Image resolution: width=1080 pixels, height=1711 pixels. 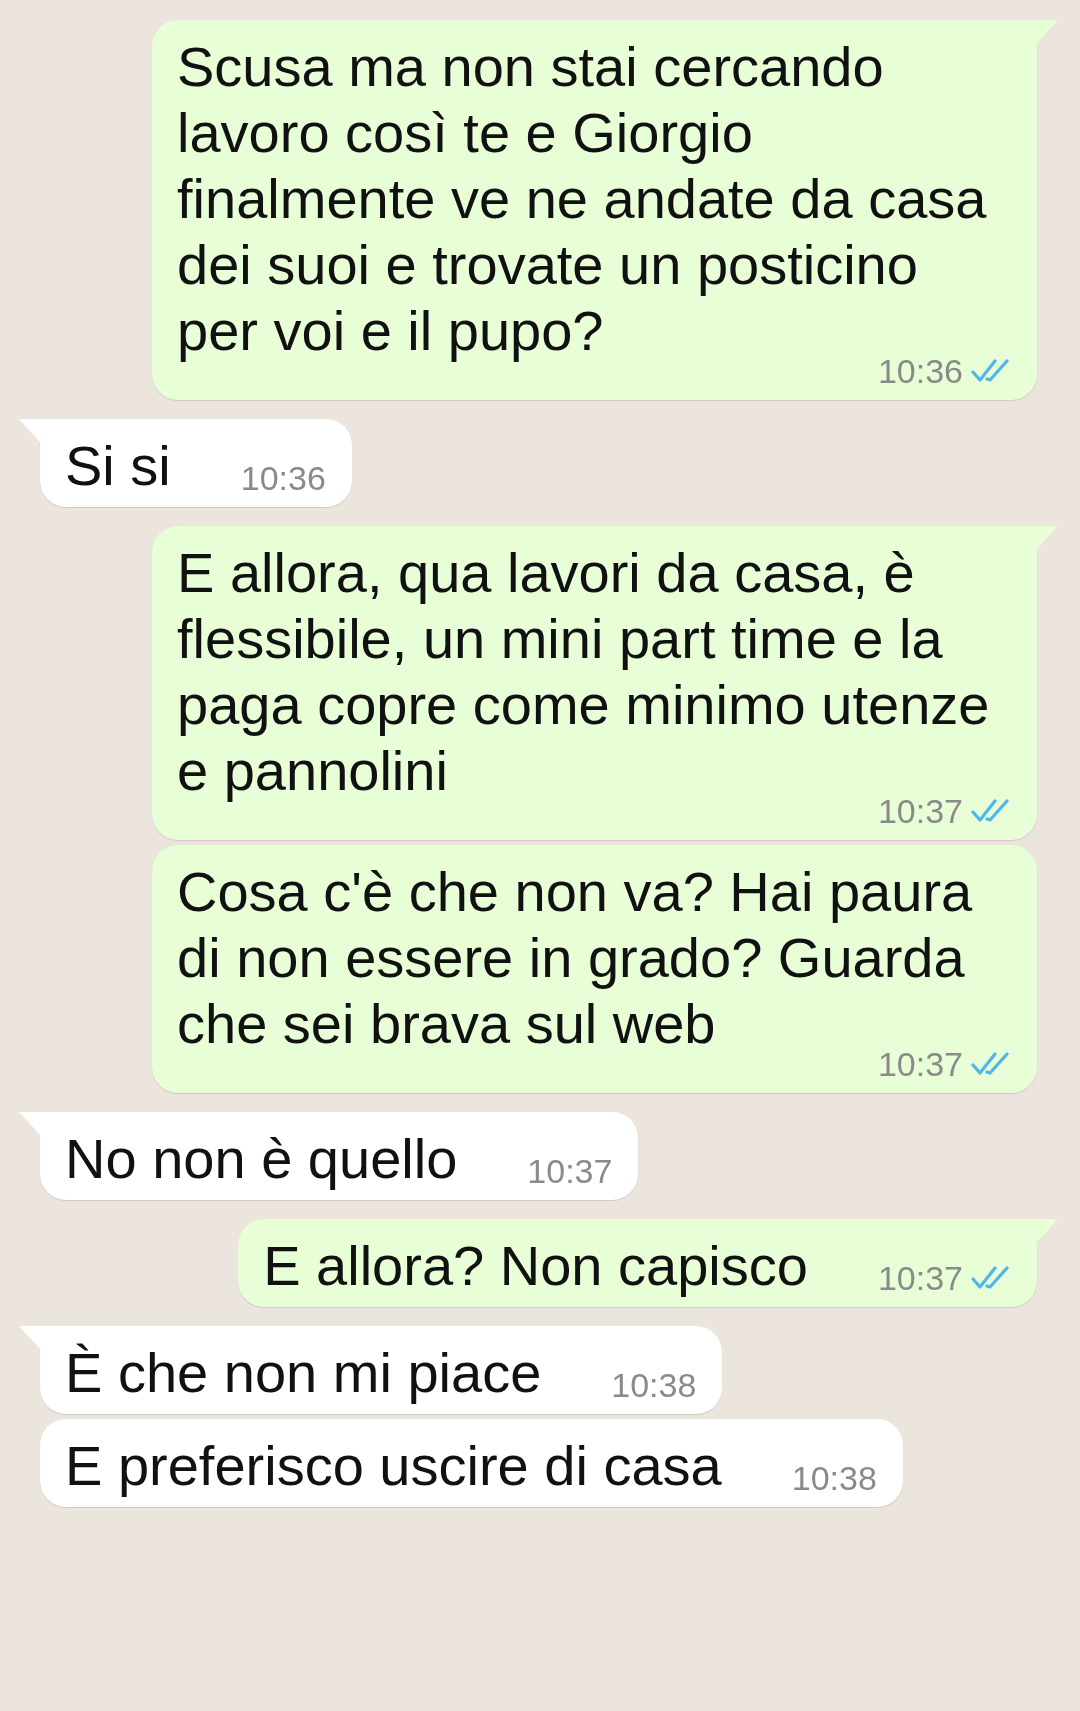 I want to click on message-text: Si si, so click(x=118, y=466).